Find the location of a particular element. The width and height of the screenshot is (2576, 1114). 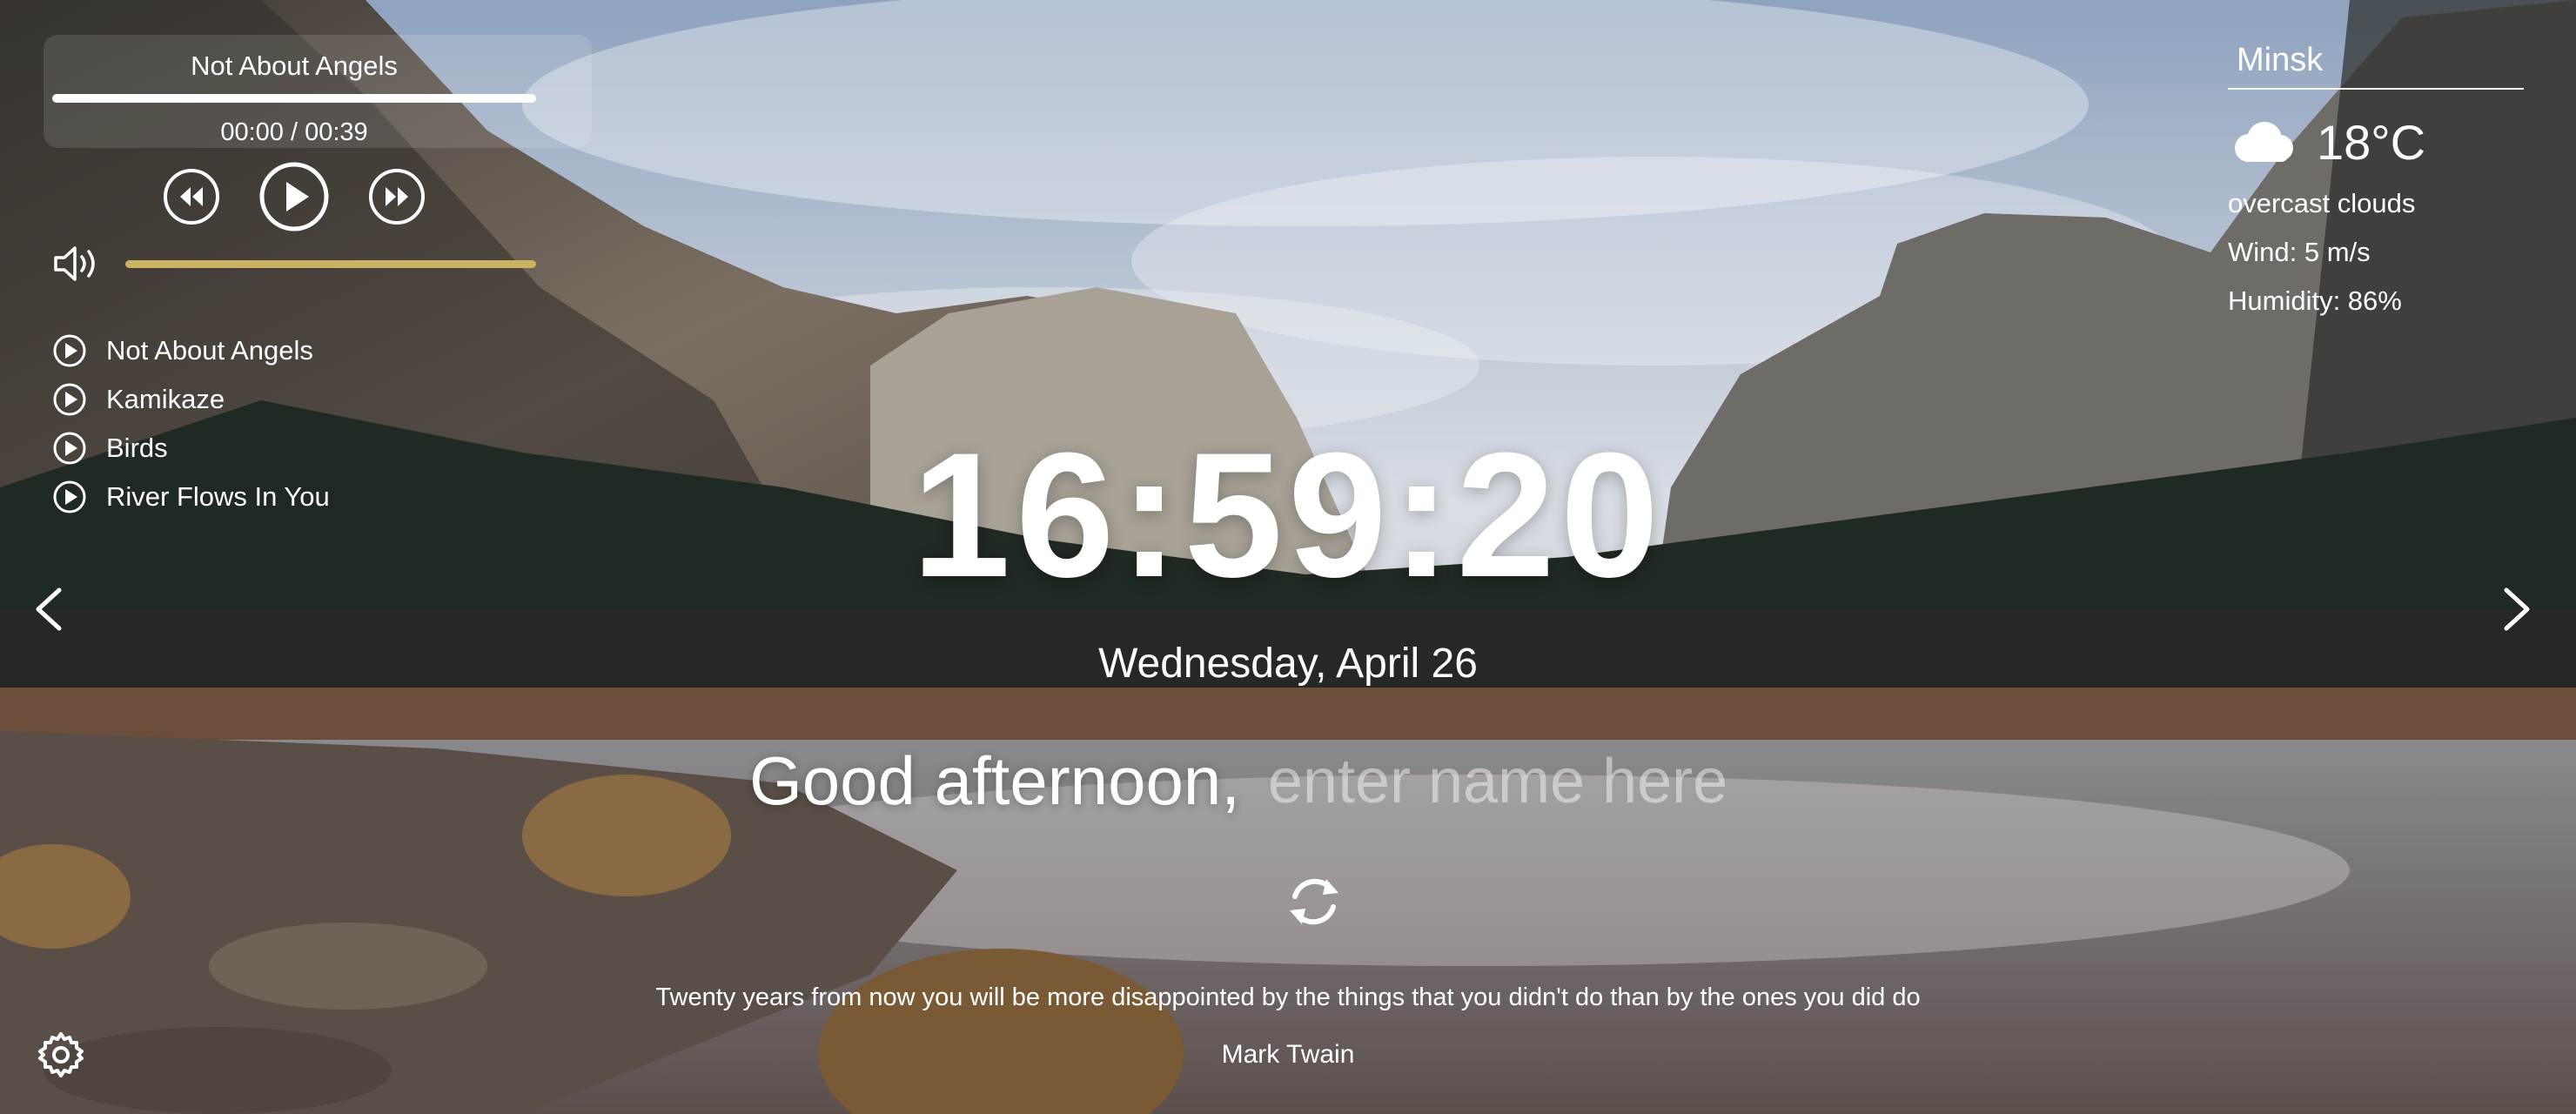

volume-slider is located at coordinates (330, 263).